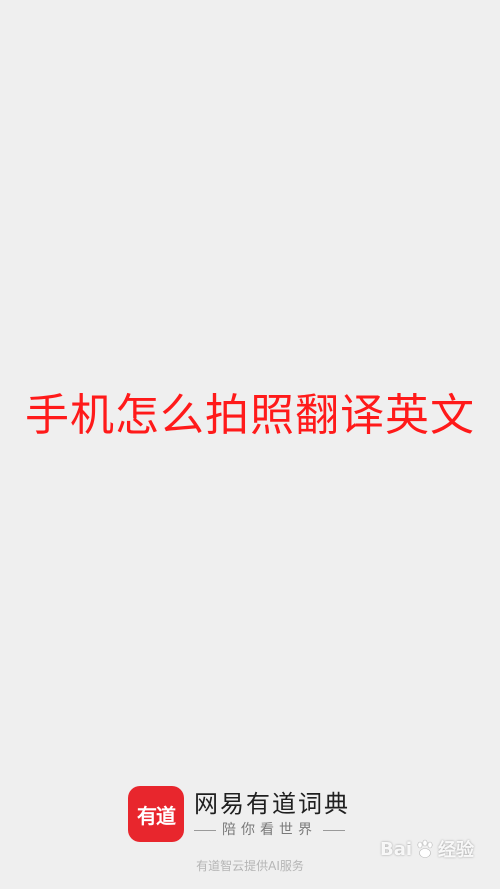 The width and height of the screenshot is (500, 889). I want to click on paw-icon, so click(425, 848).